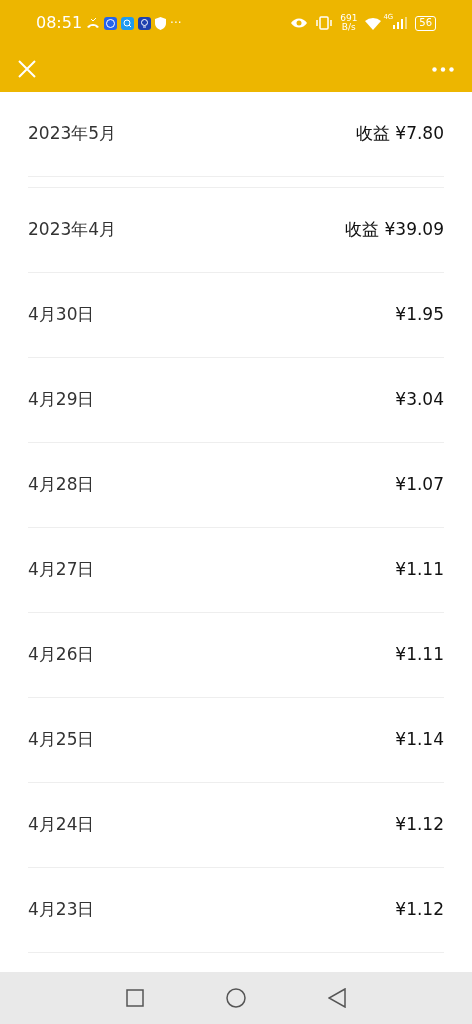 The width and height of the screenshot is (472, 1024). I want to click on date-label: 4月25日, so click(61, 740).